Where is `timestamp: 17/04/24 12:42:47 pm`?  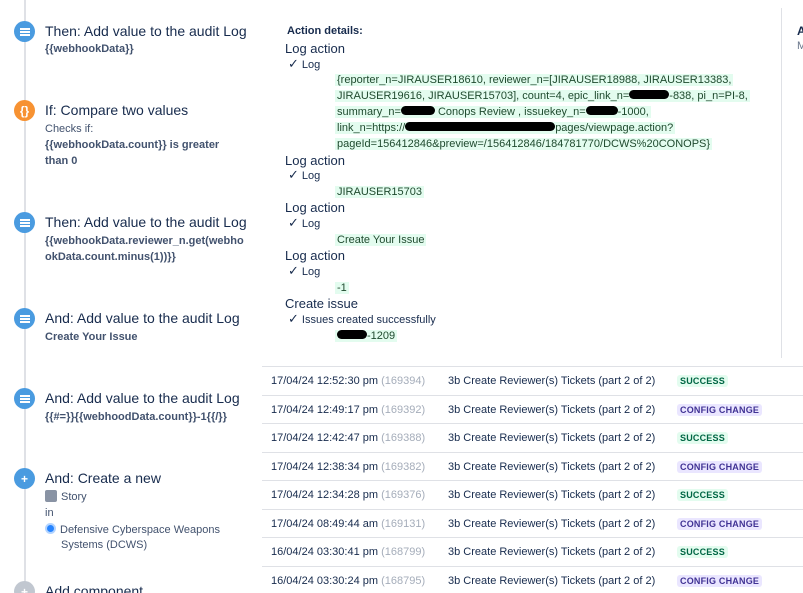
timestamp: 17/04/24 12:42:47 pm is located at coordinates (325, 438).